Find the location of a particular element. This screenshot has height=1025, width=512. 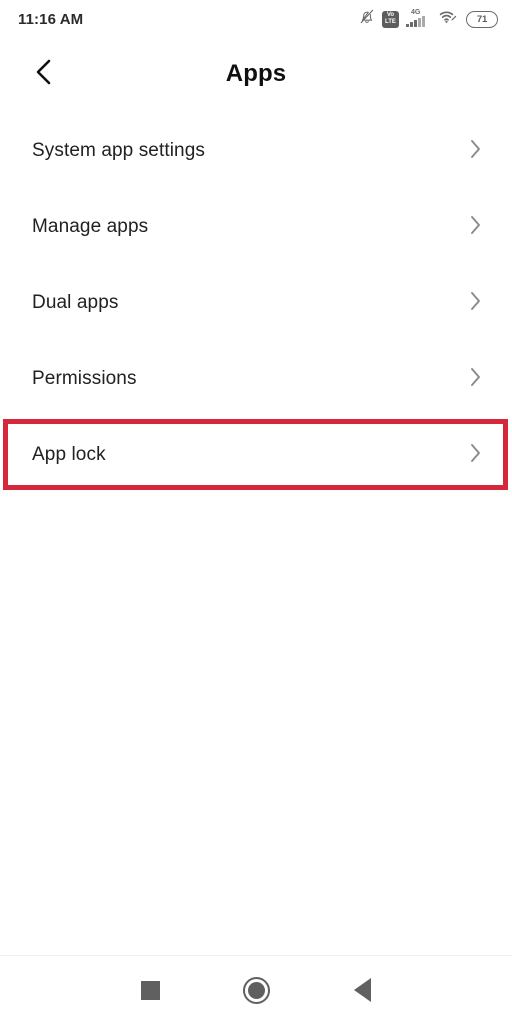

wifi-icon is located at coordinates (449, 19).